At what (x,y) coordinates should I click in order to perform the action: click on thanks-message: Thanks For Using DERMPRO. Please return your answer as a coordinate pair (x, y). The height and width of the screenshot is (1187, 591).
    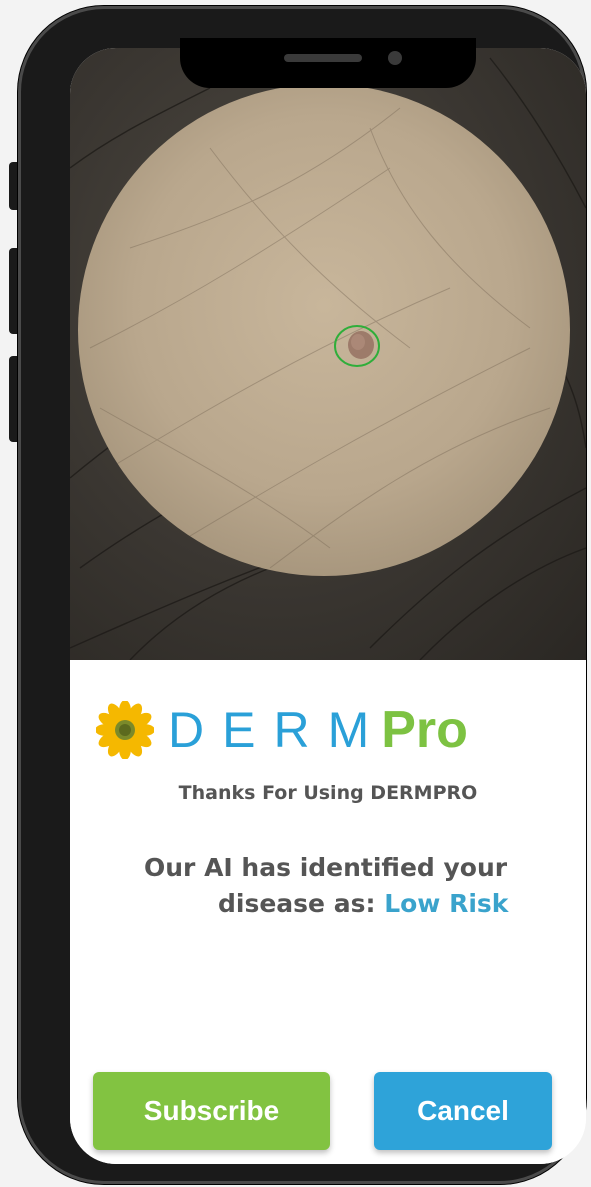
    Looking at the image, I should click on (328, 793).